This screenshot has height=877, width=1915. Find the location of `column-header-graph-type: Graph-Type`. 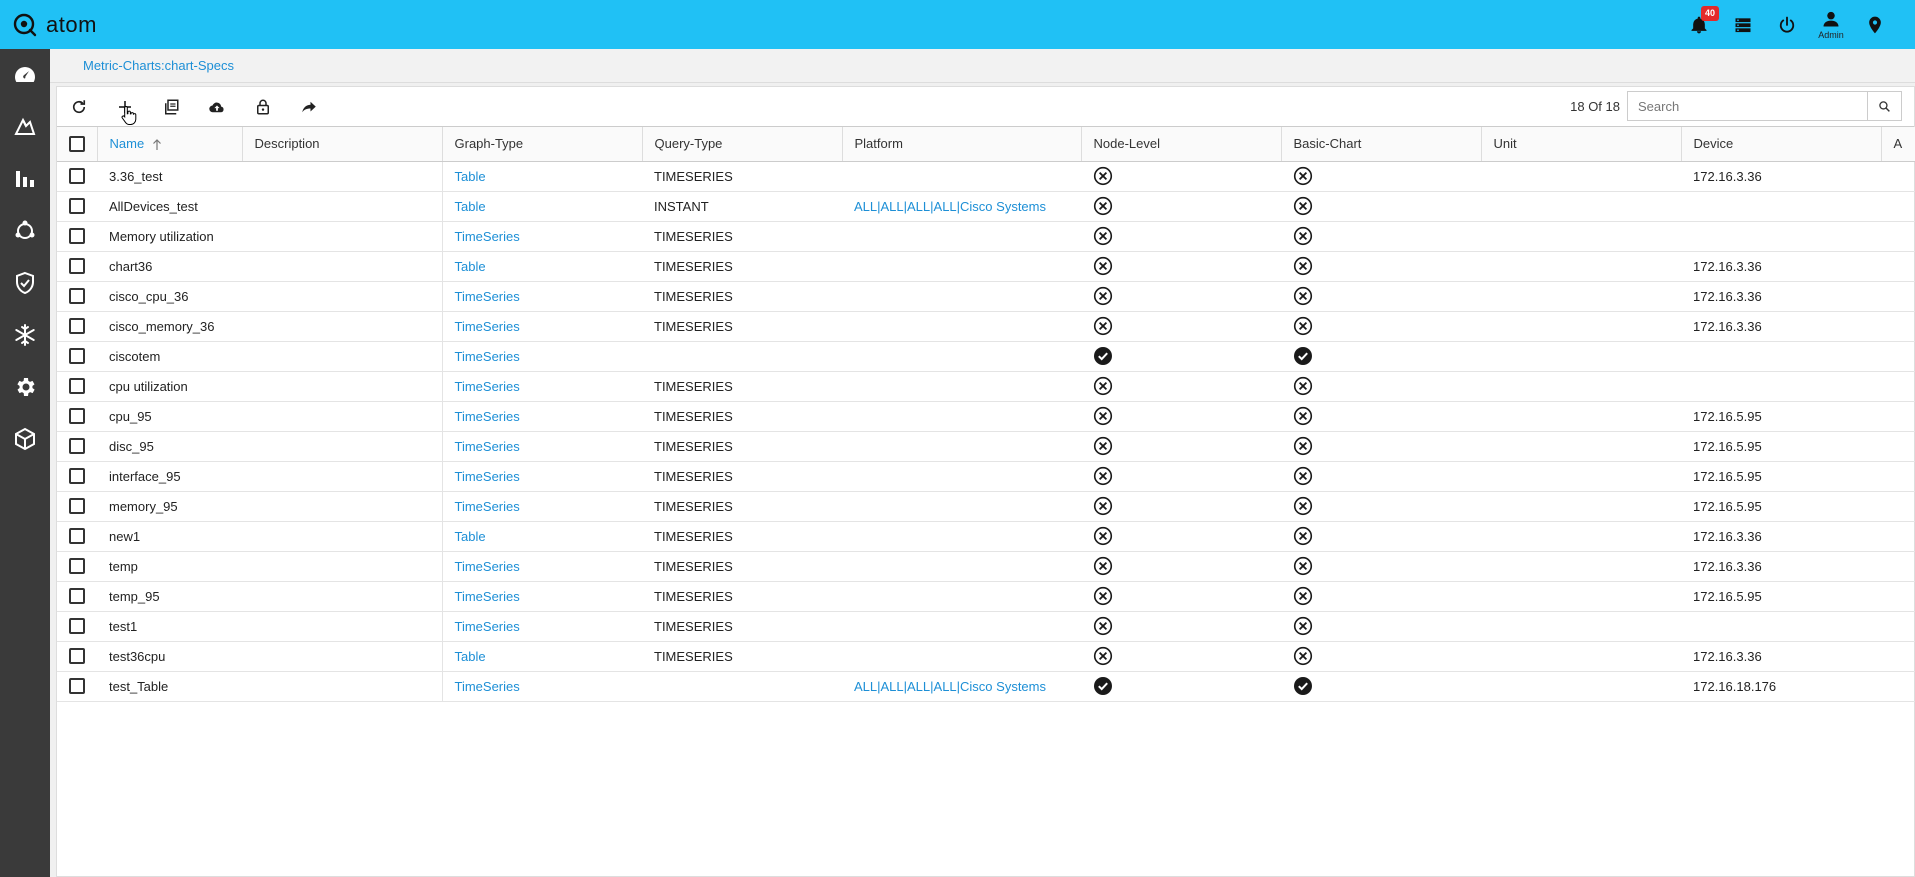

column-header-graph-type: Graph-Type is located at coordinates (542, 144).